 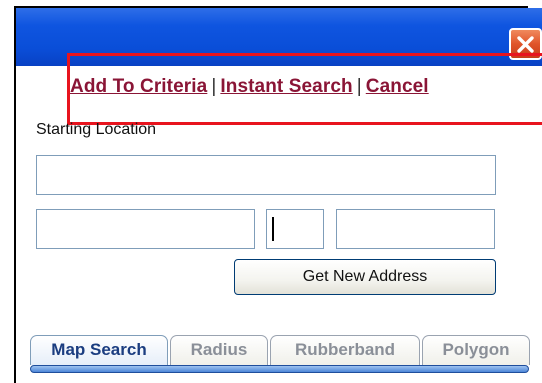 I want to click on action-links-bar: Add To Criteria | Instant Search | Cancel, so click(x=249, y=87).